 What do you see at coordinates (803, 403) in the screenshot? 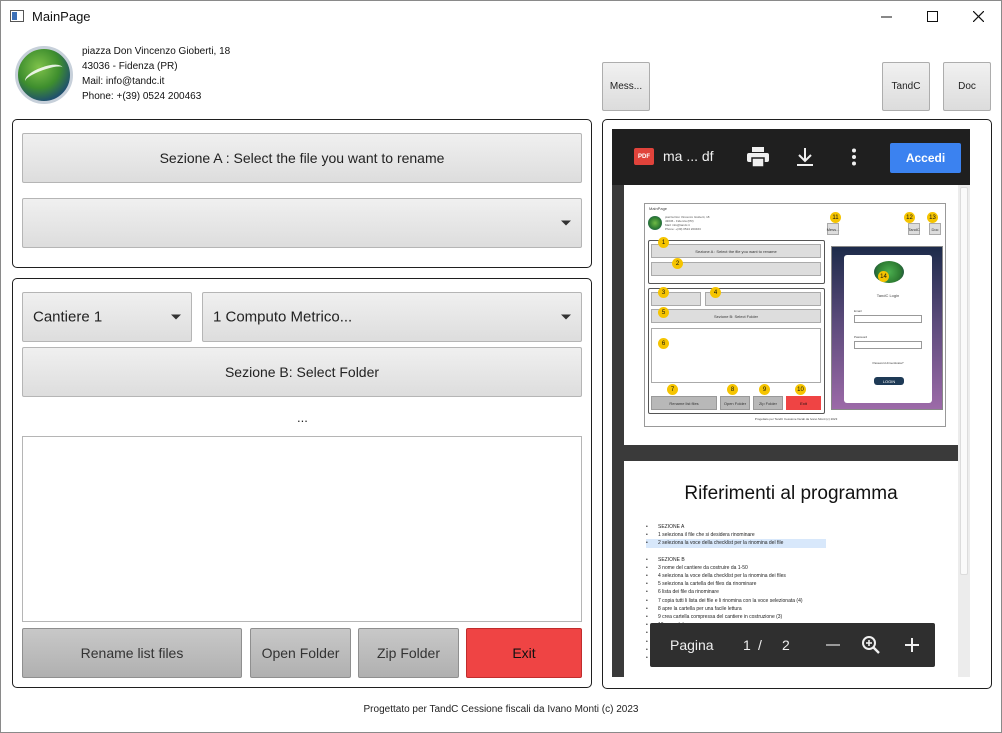
I see `mini-exit-button: Exit` at bounding box center [803, 403].